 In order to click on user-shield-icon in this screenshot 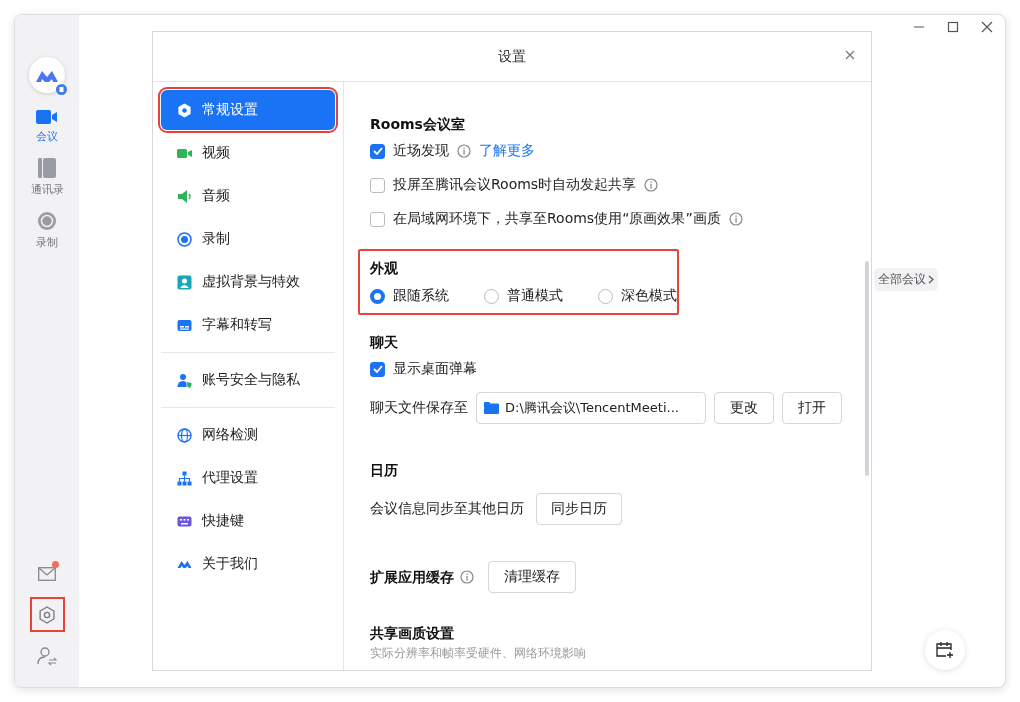, I will do `click(184, 380)`.